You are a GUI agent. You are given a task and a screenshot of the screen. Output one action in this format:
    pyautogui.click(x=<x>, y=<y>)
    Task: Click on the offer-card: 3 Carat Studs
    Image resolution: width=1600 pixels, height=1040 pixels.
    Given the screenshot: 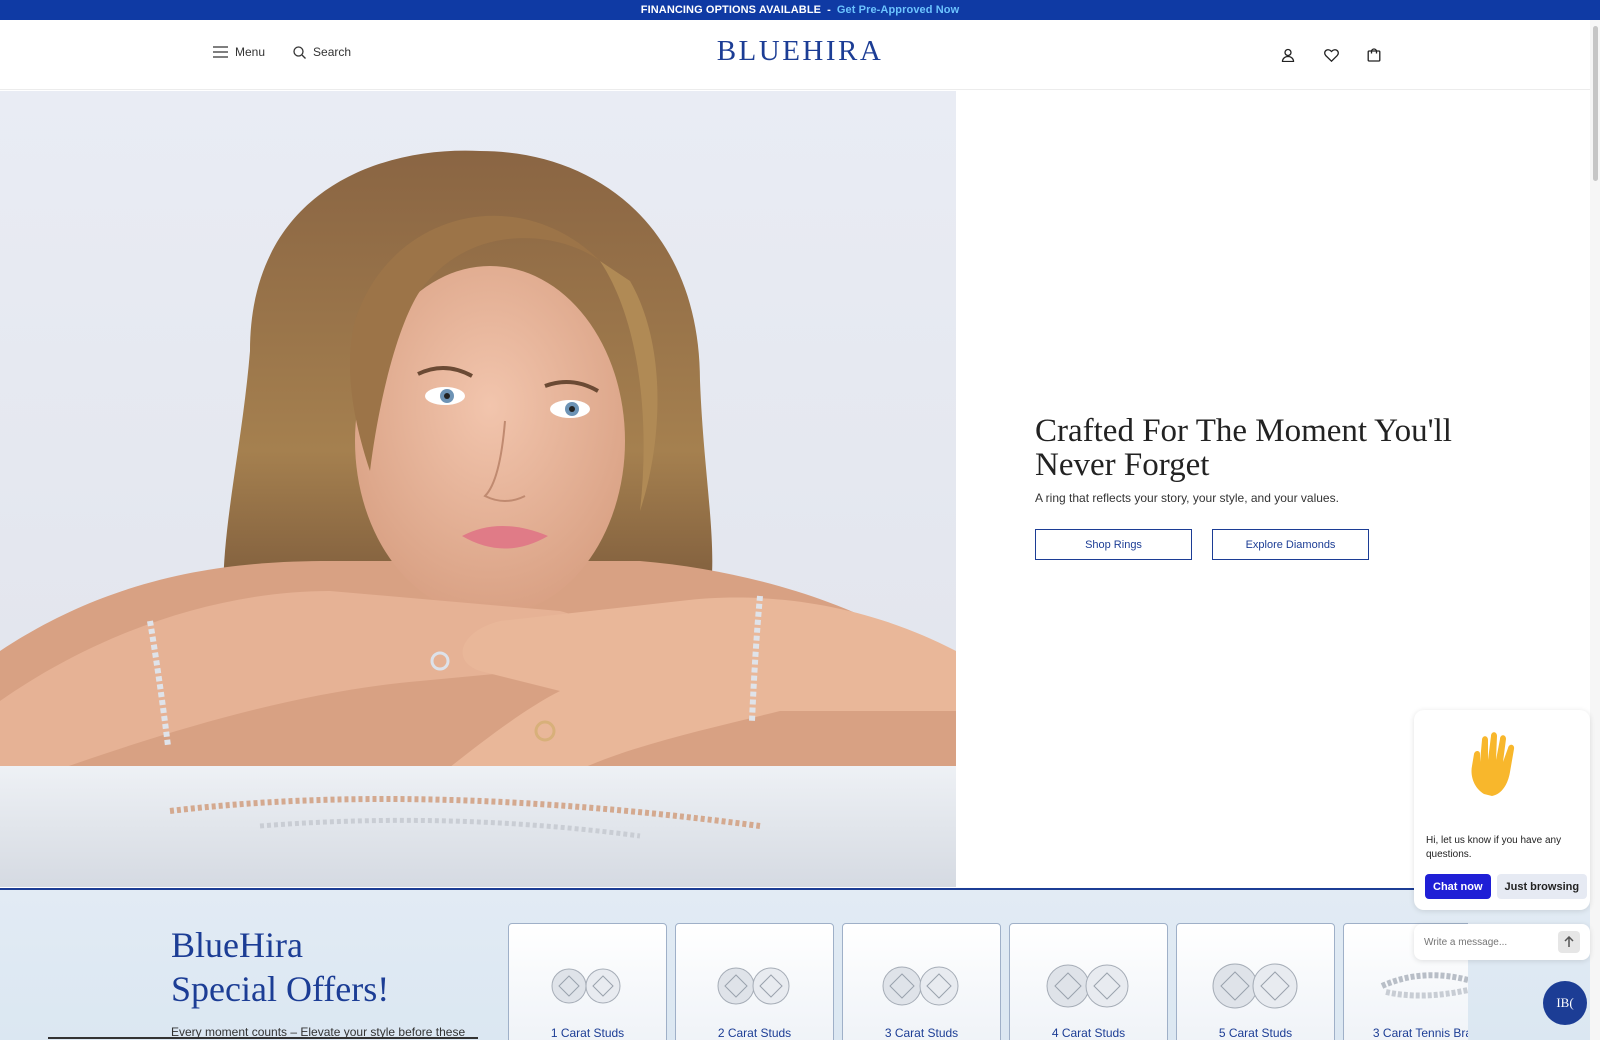 What is the action you would take?
    pyautogui.click(x=921, y=981)
    